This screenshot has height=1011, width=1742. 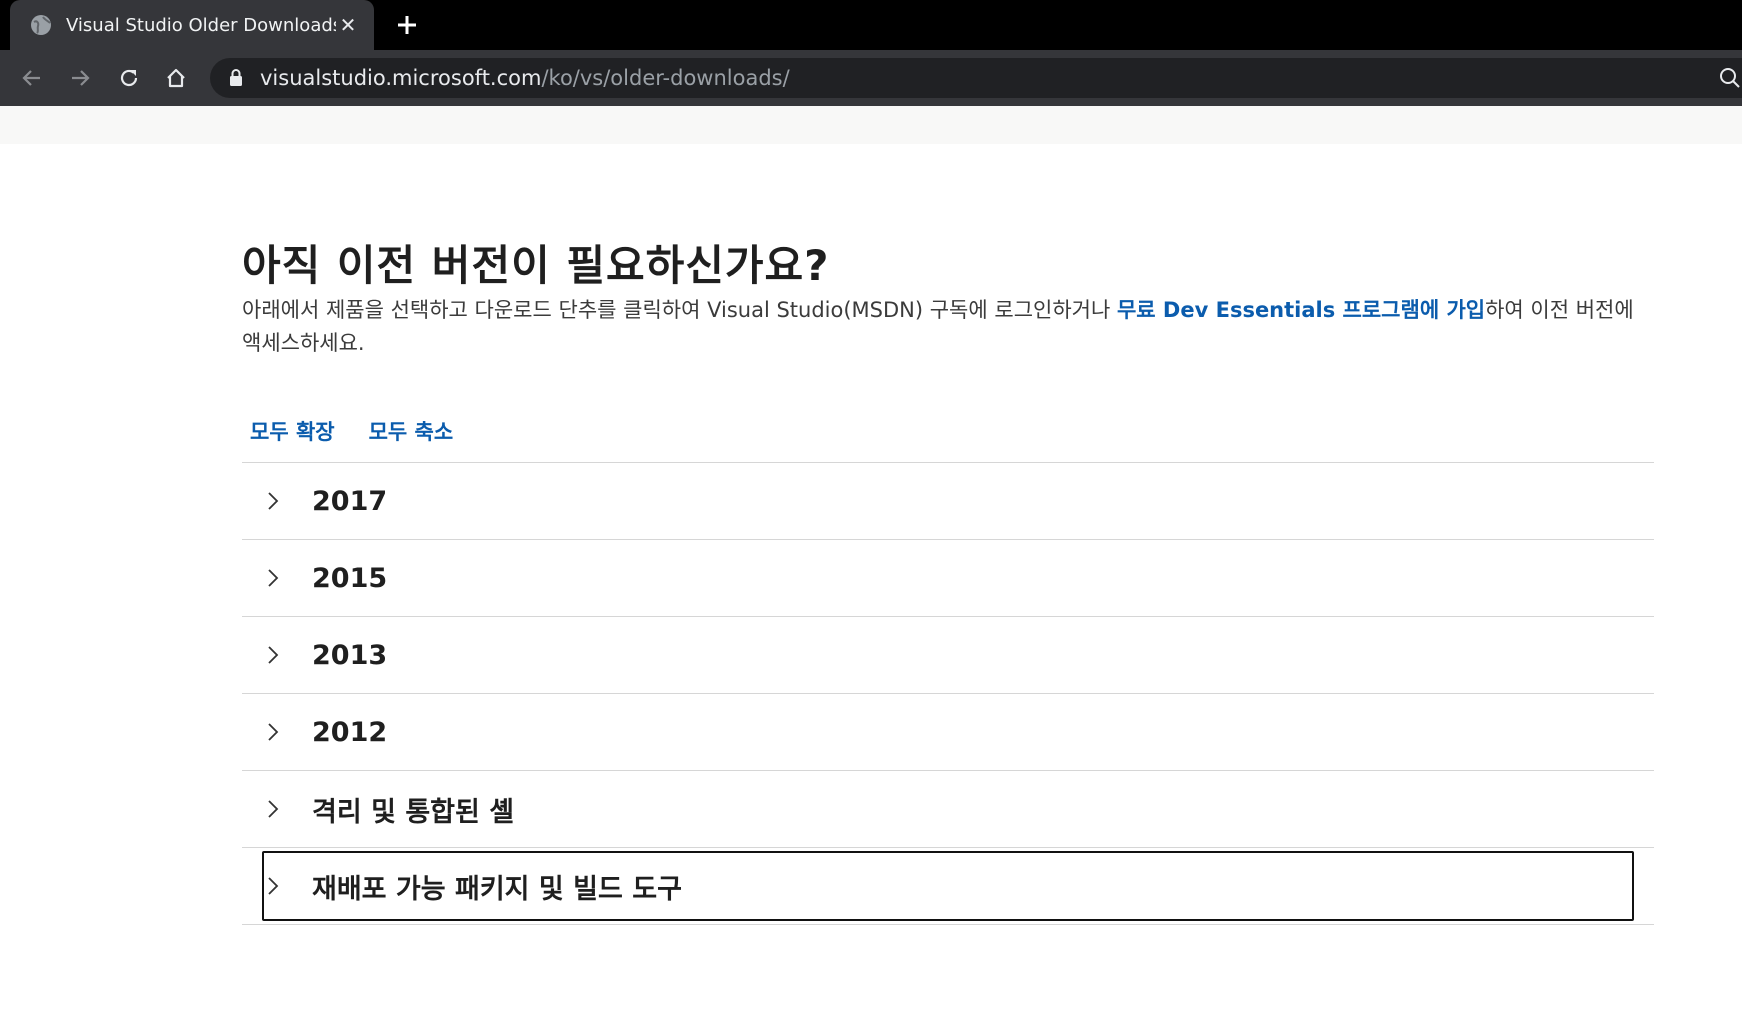 What do you see at coordinates (236, 78) in the screenshot?
I see `lock-icon` at bounding box center [236, 78].